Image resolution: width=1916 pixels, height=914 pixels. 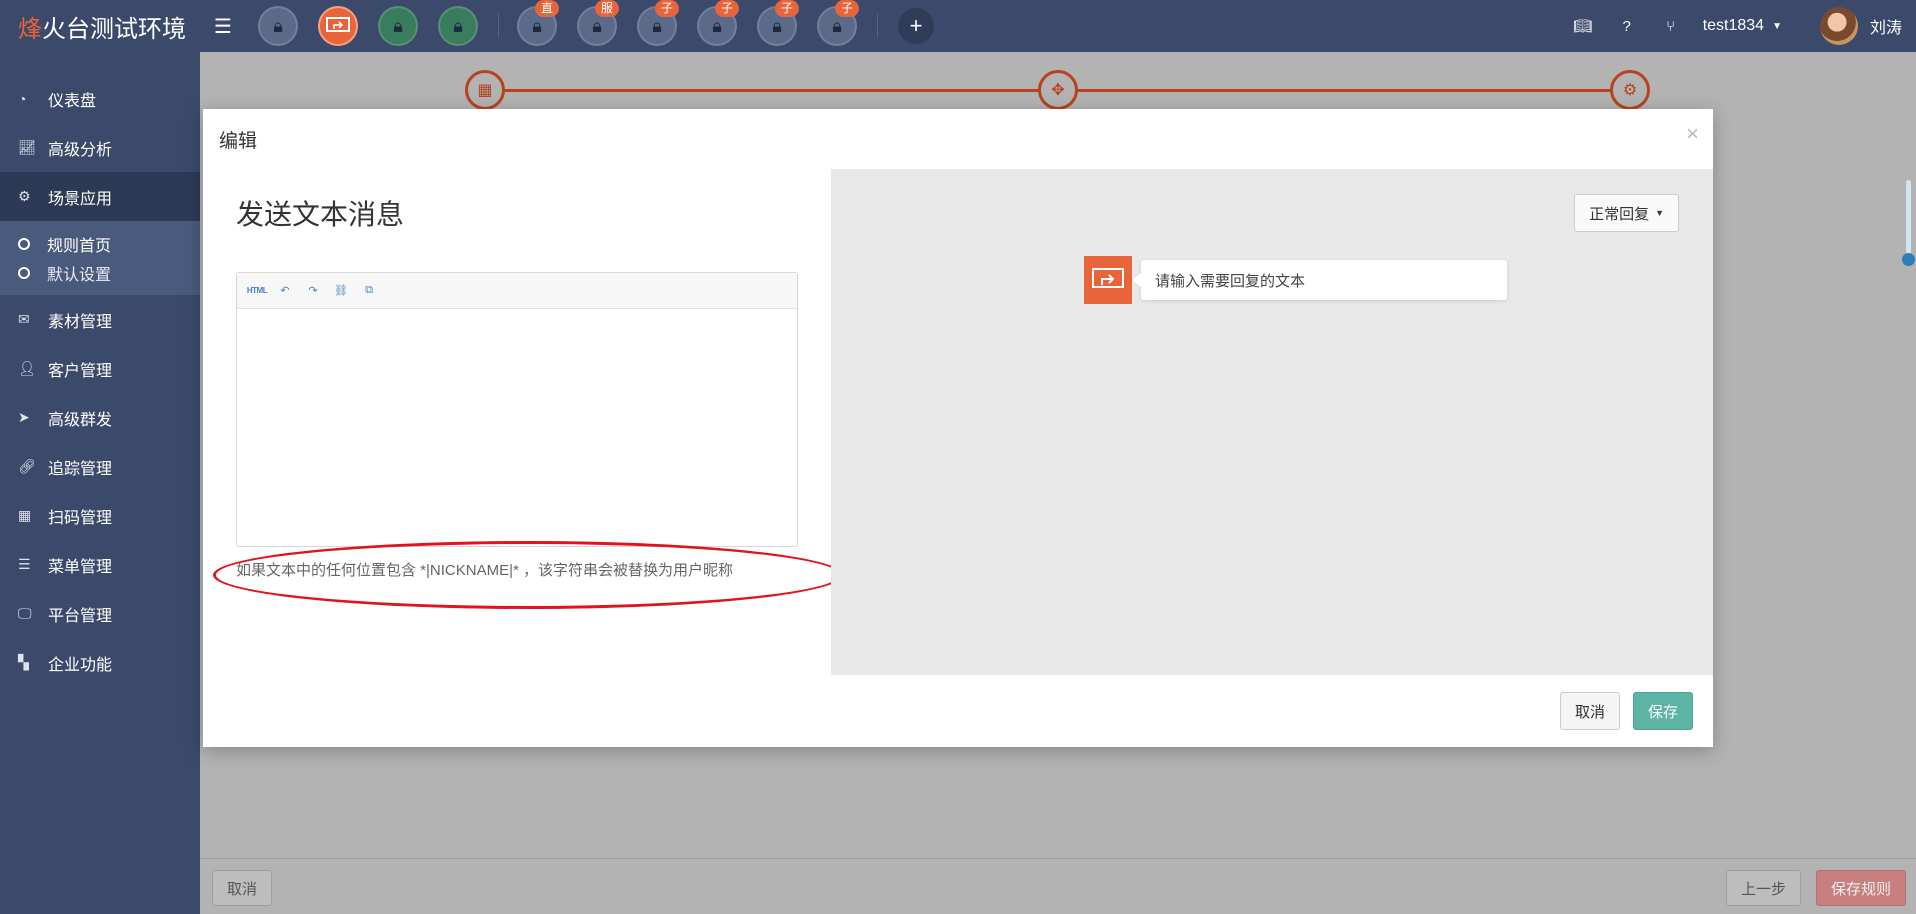 What do you see at coordinates (80, 567) in the screenshot?
I see `sidebar-item-label: 菜单管理` at bounding box center [80, 567].